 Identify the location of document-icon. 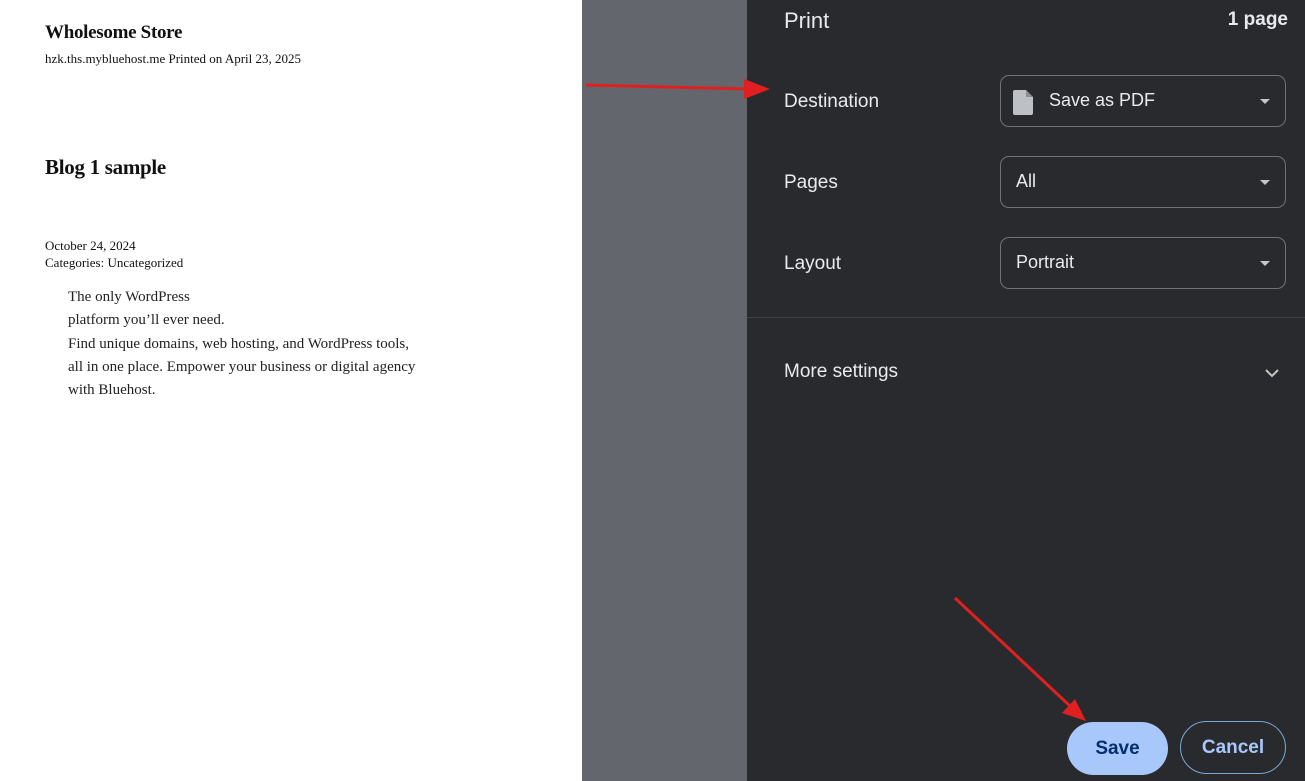
(1023, 105).